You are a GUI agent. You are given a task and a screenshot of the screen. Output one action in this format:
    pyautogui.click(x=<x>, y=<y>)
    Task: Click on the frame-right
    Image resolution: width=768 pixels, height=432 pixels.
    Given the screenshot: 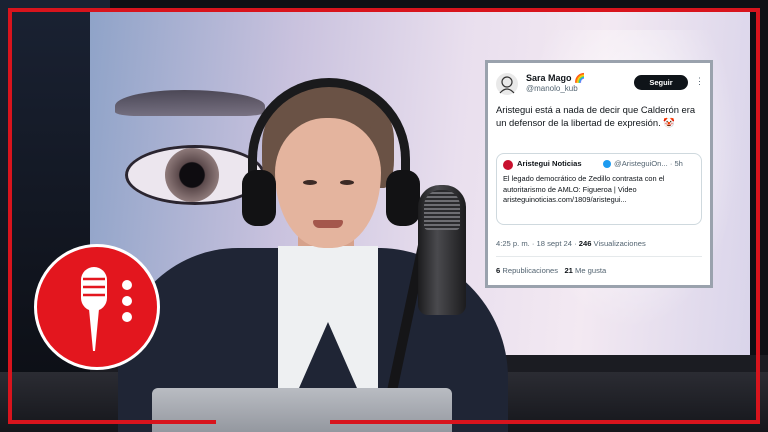 What is the action you would take?
    pyautogui.click(x=758, y=216)
    